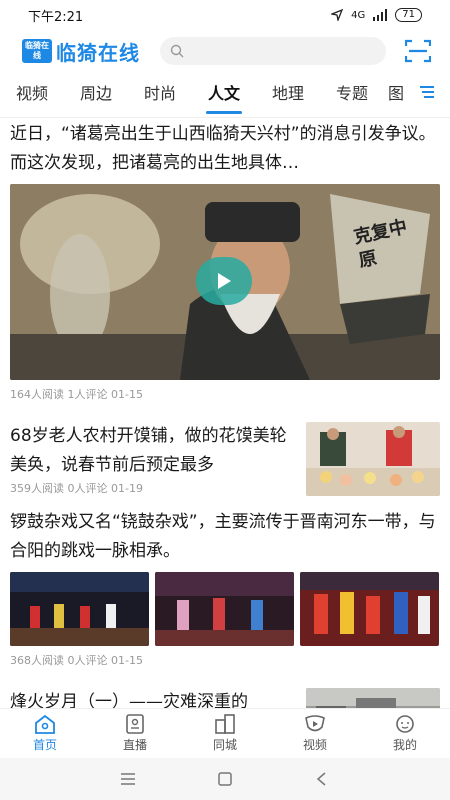  I want to click on city-icon, so click(225, 724).